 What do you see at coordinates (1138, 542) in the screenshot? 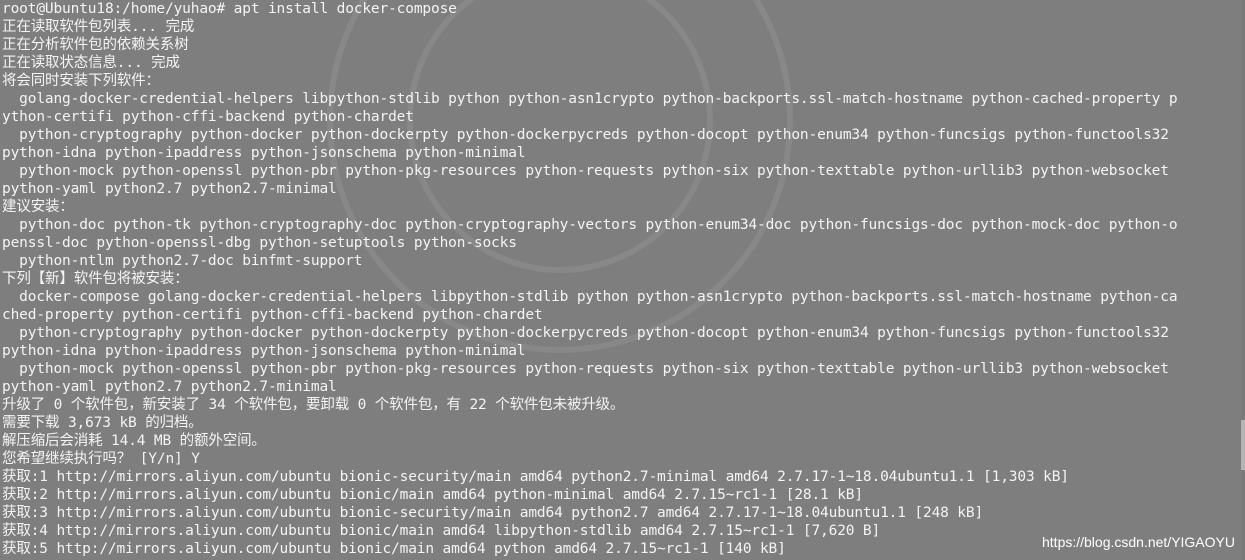
I see `watermark-text: https://blog.csdn.net/YIGAOYU` at bounding box center [1138, 542].